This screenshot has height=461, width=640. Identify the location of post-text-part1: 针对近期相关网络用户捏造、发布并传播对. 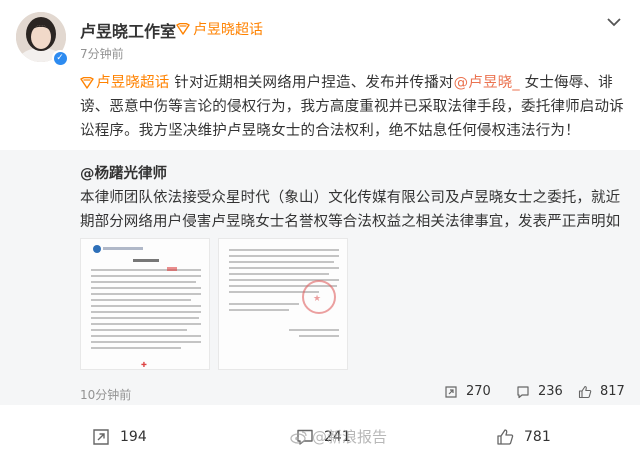
(311, 83).